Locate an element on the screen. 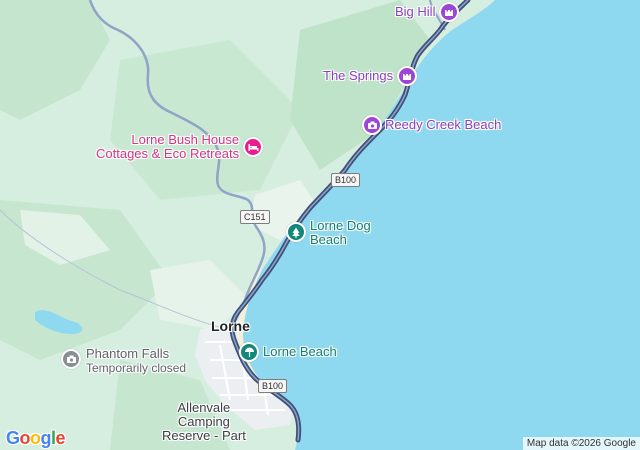 The height and width of the screenshot is (450, 640). poi-the-springs: The Springs is located at coordinates (370, 76).